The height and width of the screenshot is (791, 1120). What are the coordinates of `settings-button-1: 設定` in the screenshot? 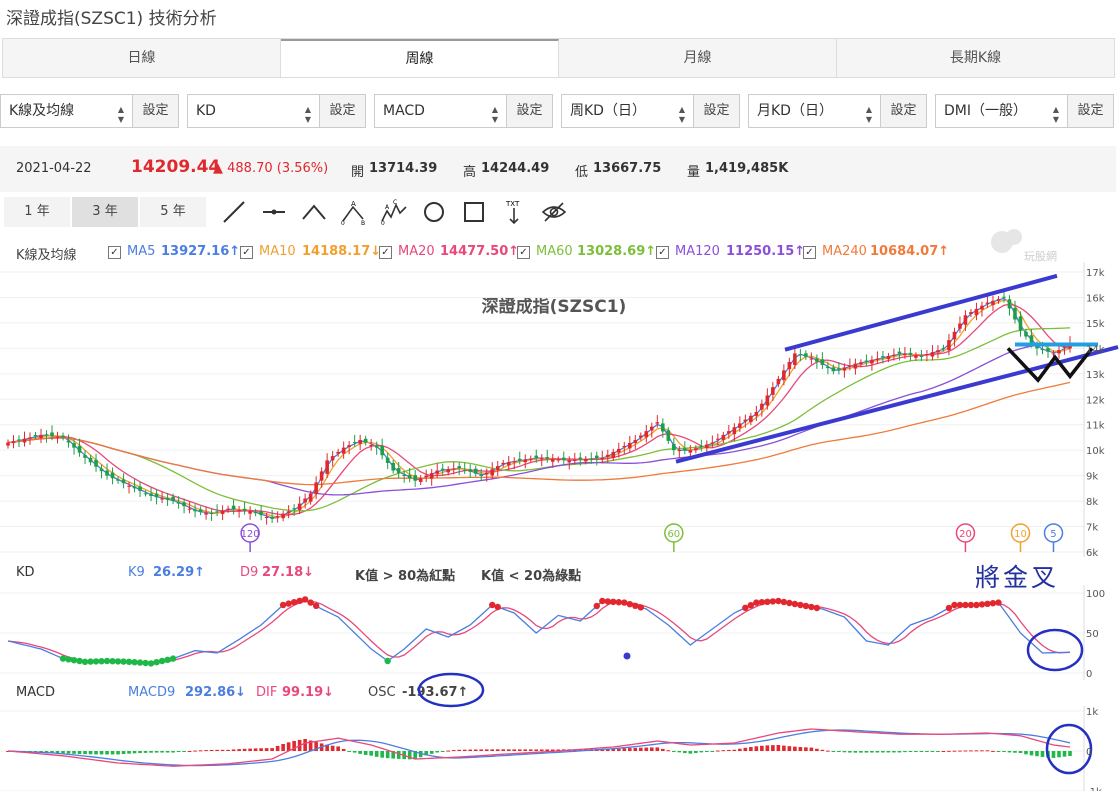 It's located at (156, 111).